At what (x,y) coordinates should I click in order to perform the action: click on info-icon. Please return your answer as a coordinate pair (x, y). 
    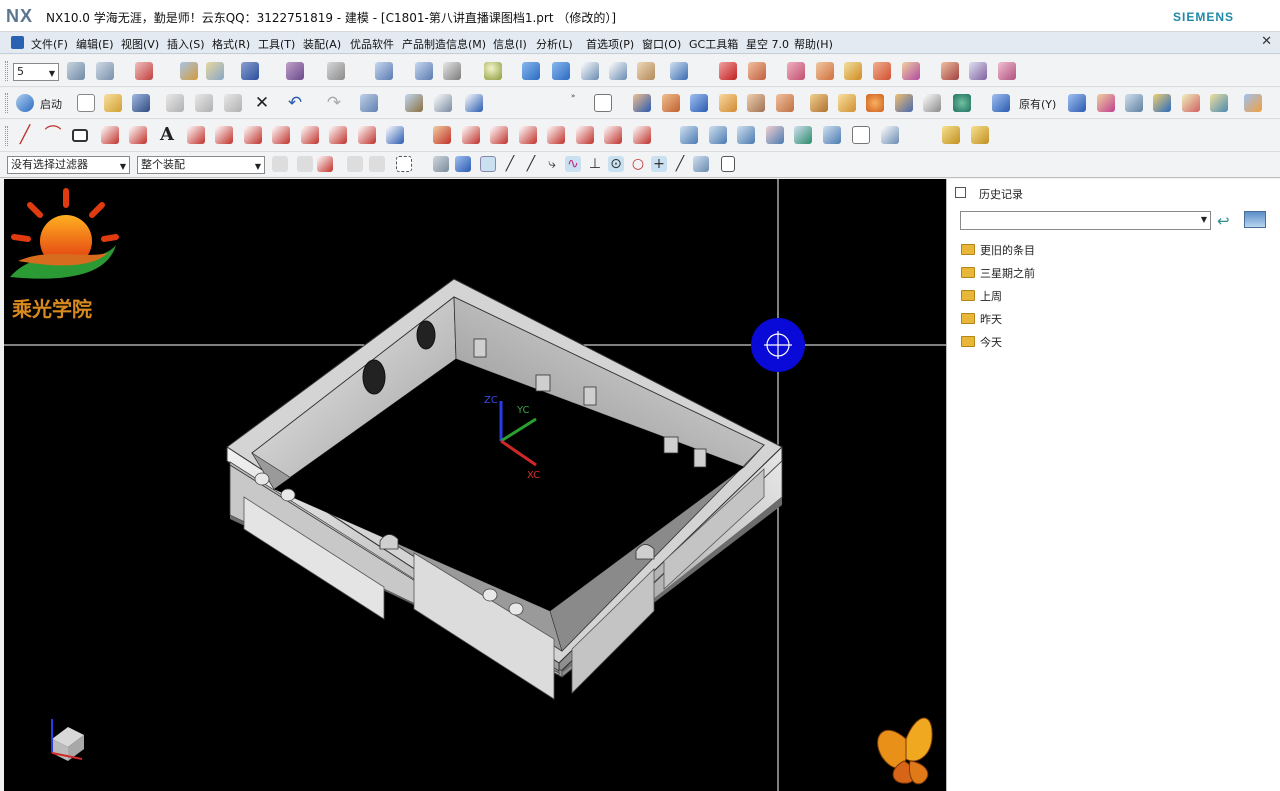
    Looking at the image, I should click on (474, 103).